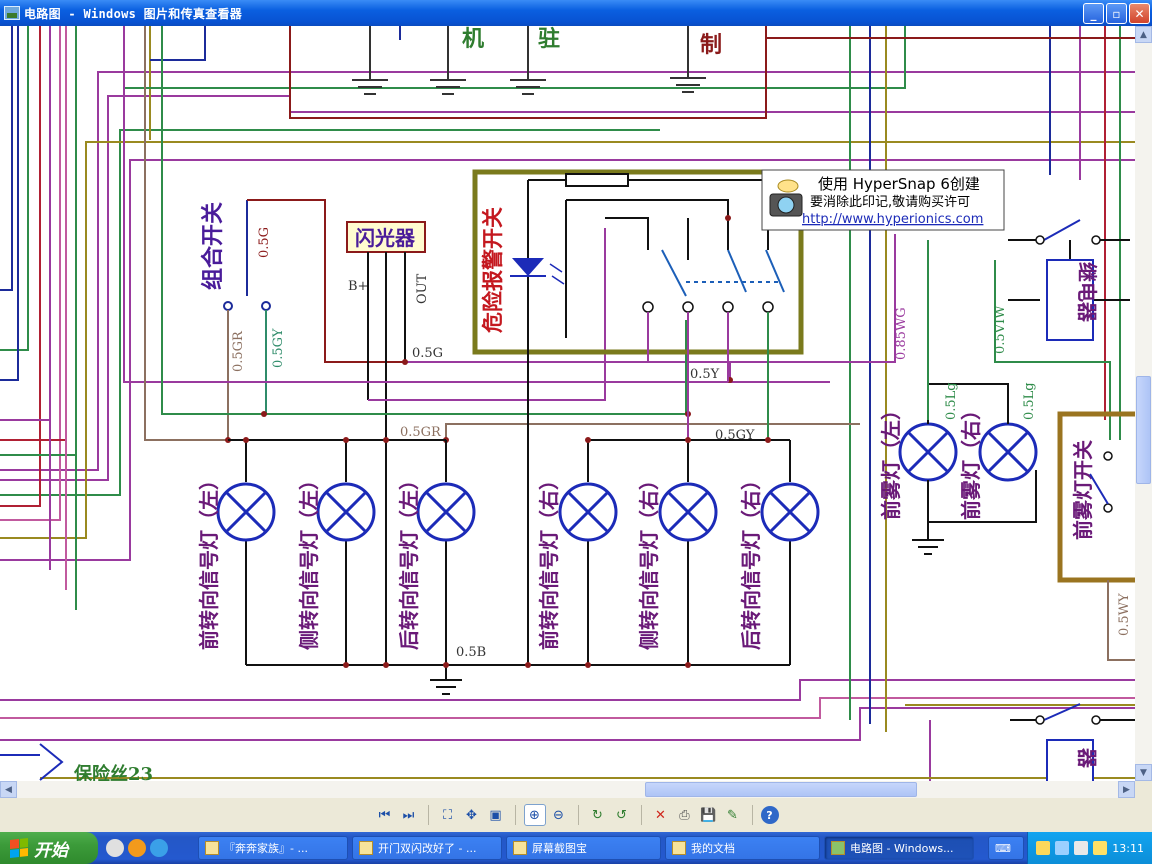 The width and height of the screenshot is (1152, 864). Describe the element at coordinates (649, 560) in the screenshot. I see `lamp-label-side-right: 侧转向信号灯（右）` at that location.